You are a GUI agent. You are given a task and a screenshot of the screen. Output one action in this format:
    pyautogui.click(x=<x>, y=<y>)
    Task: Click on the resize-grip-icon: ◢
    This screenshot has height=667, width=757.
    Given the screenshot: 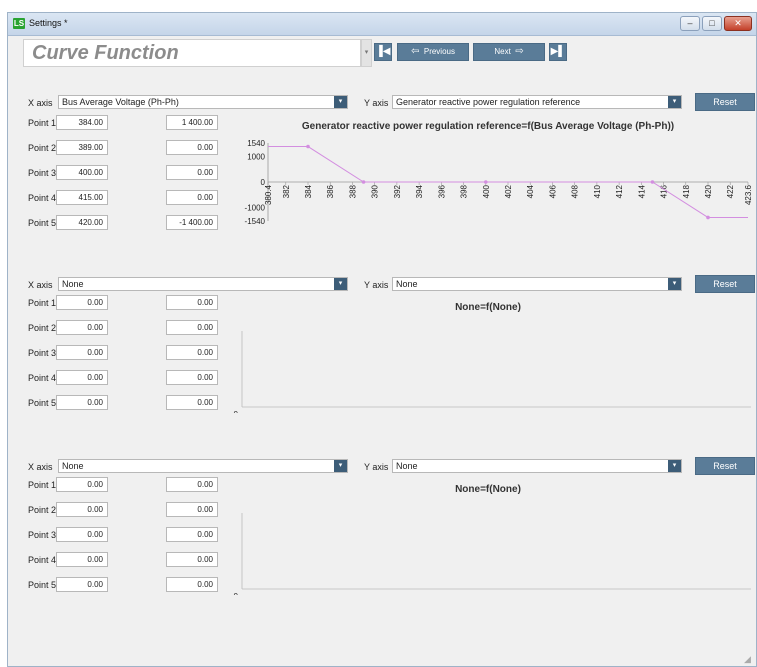 What is the action you would take?
    pyautogui.click(x=749, y=659)
    